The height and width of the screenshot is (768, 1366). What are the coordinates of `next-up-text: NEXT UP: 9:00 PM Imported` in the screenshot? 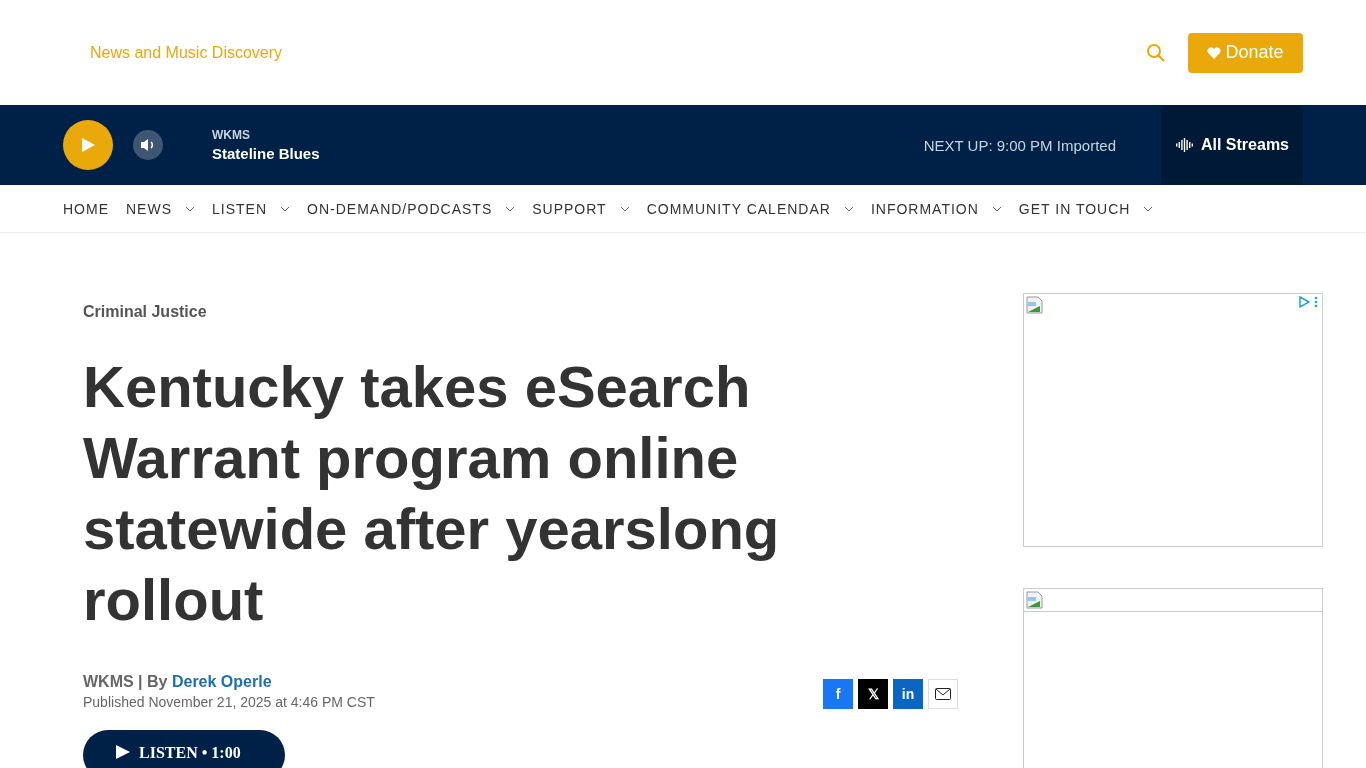 It's located at (1019, 145).